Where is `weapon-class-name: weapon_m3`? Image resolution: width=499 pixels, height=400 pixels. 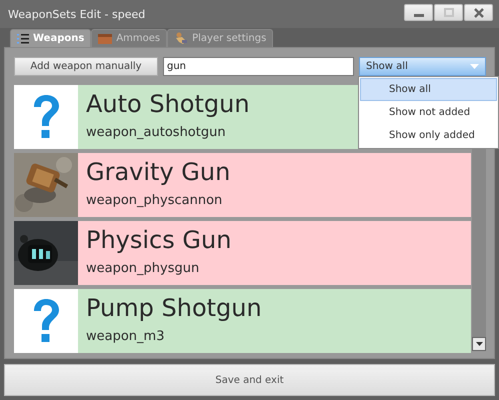 weapon-class-name: weapon_m3 is located at coordinates (125, 337).